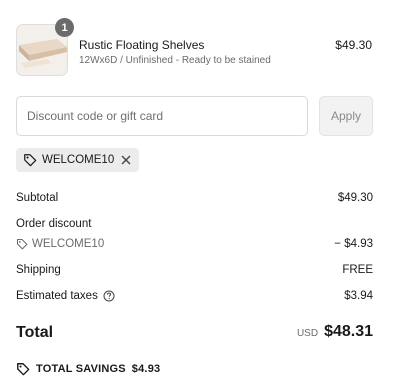  I want to click on currency-code: USD, so click(307, 333).